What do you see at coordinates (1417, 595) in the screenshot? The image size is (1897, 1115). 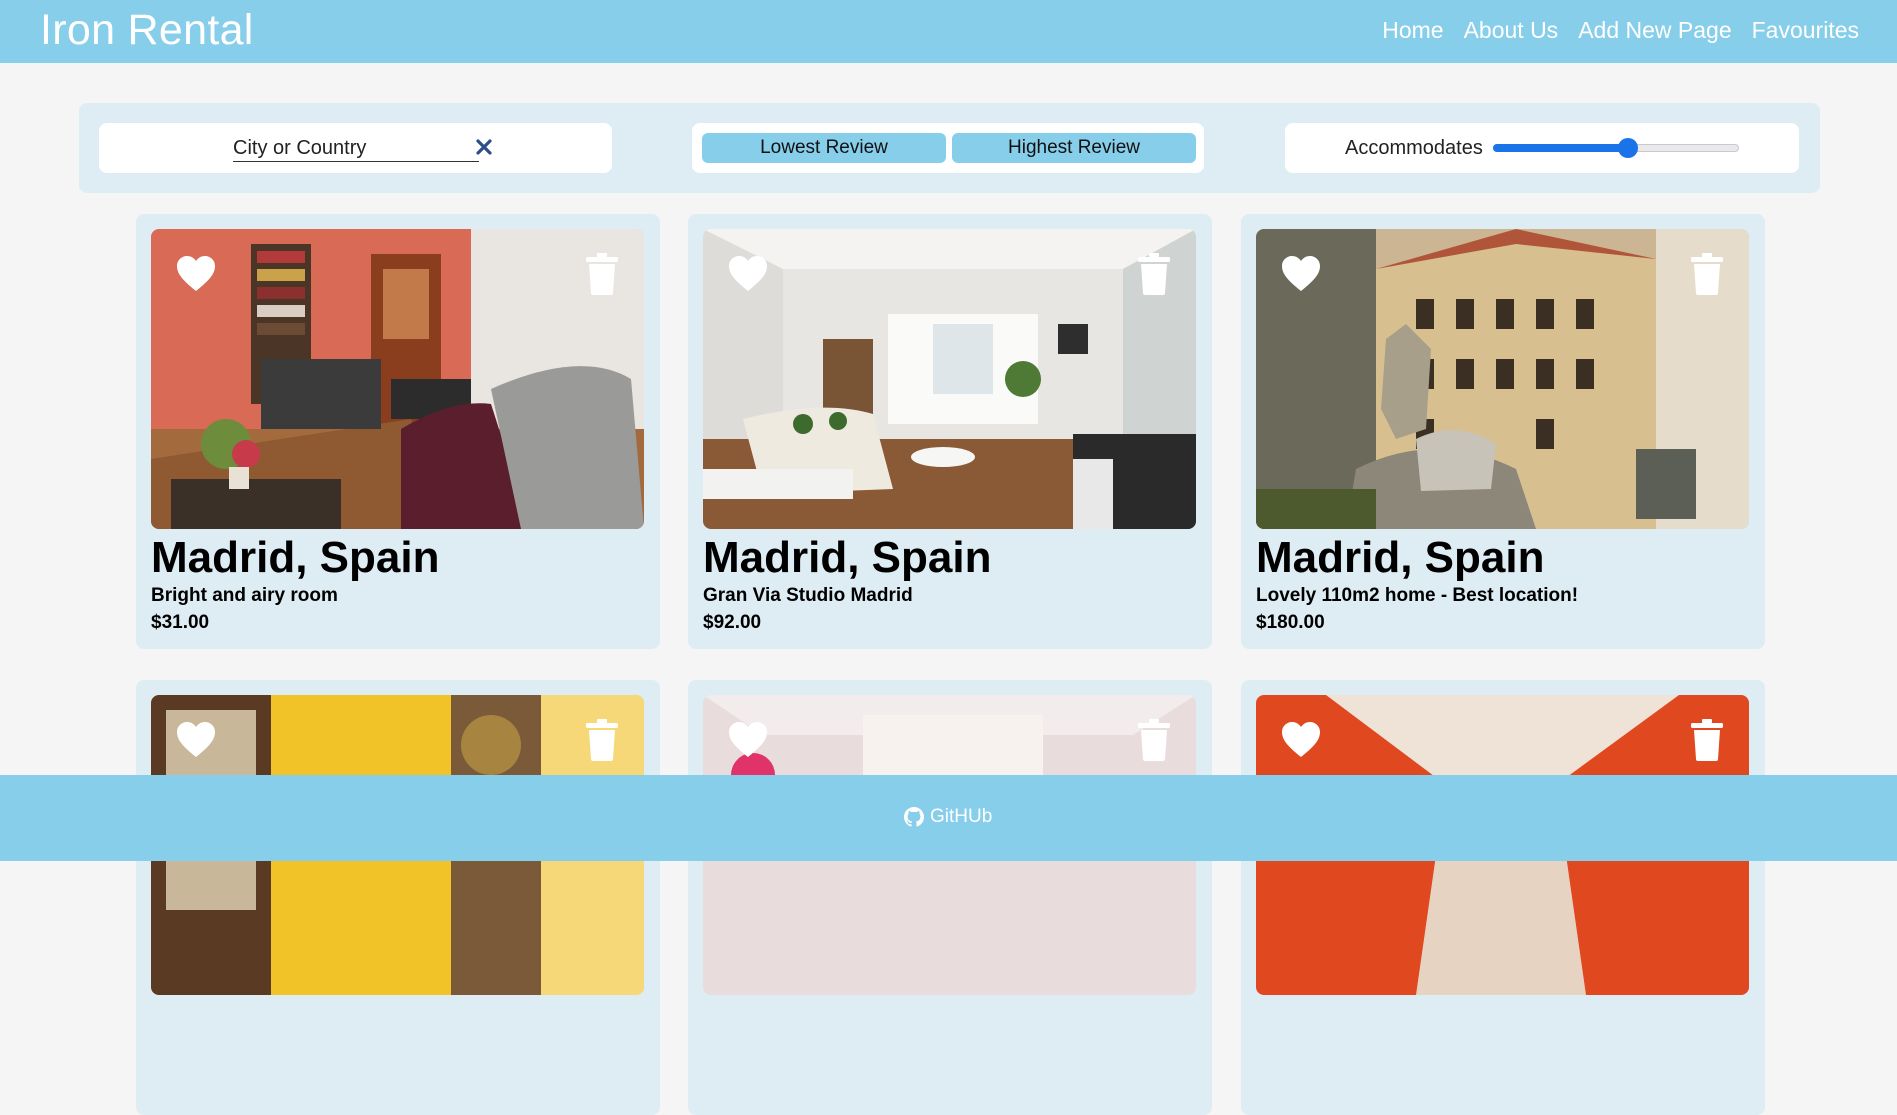 I see `listing-name: Lovely 110m2 home - Best location!` at bounding box center [1417, 595].